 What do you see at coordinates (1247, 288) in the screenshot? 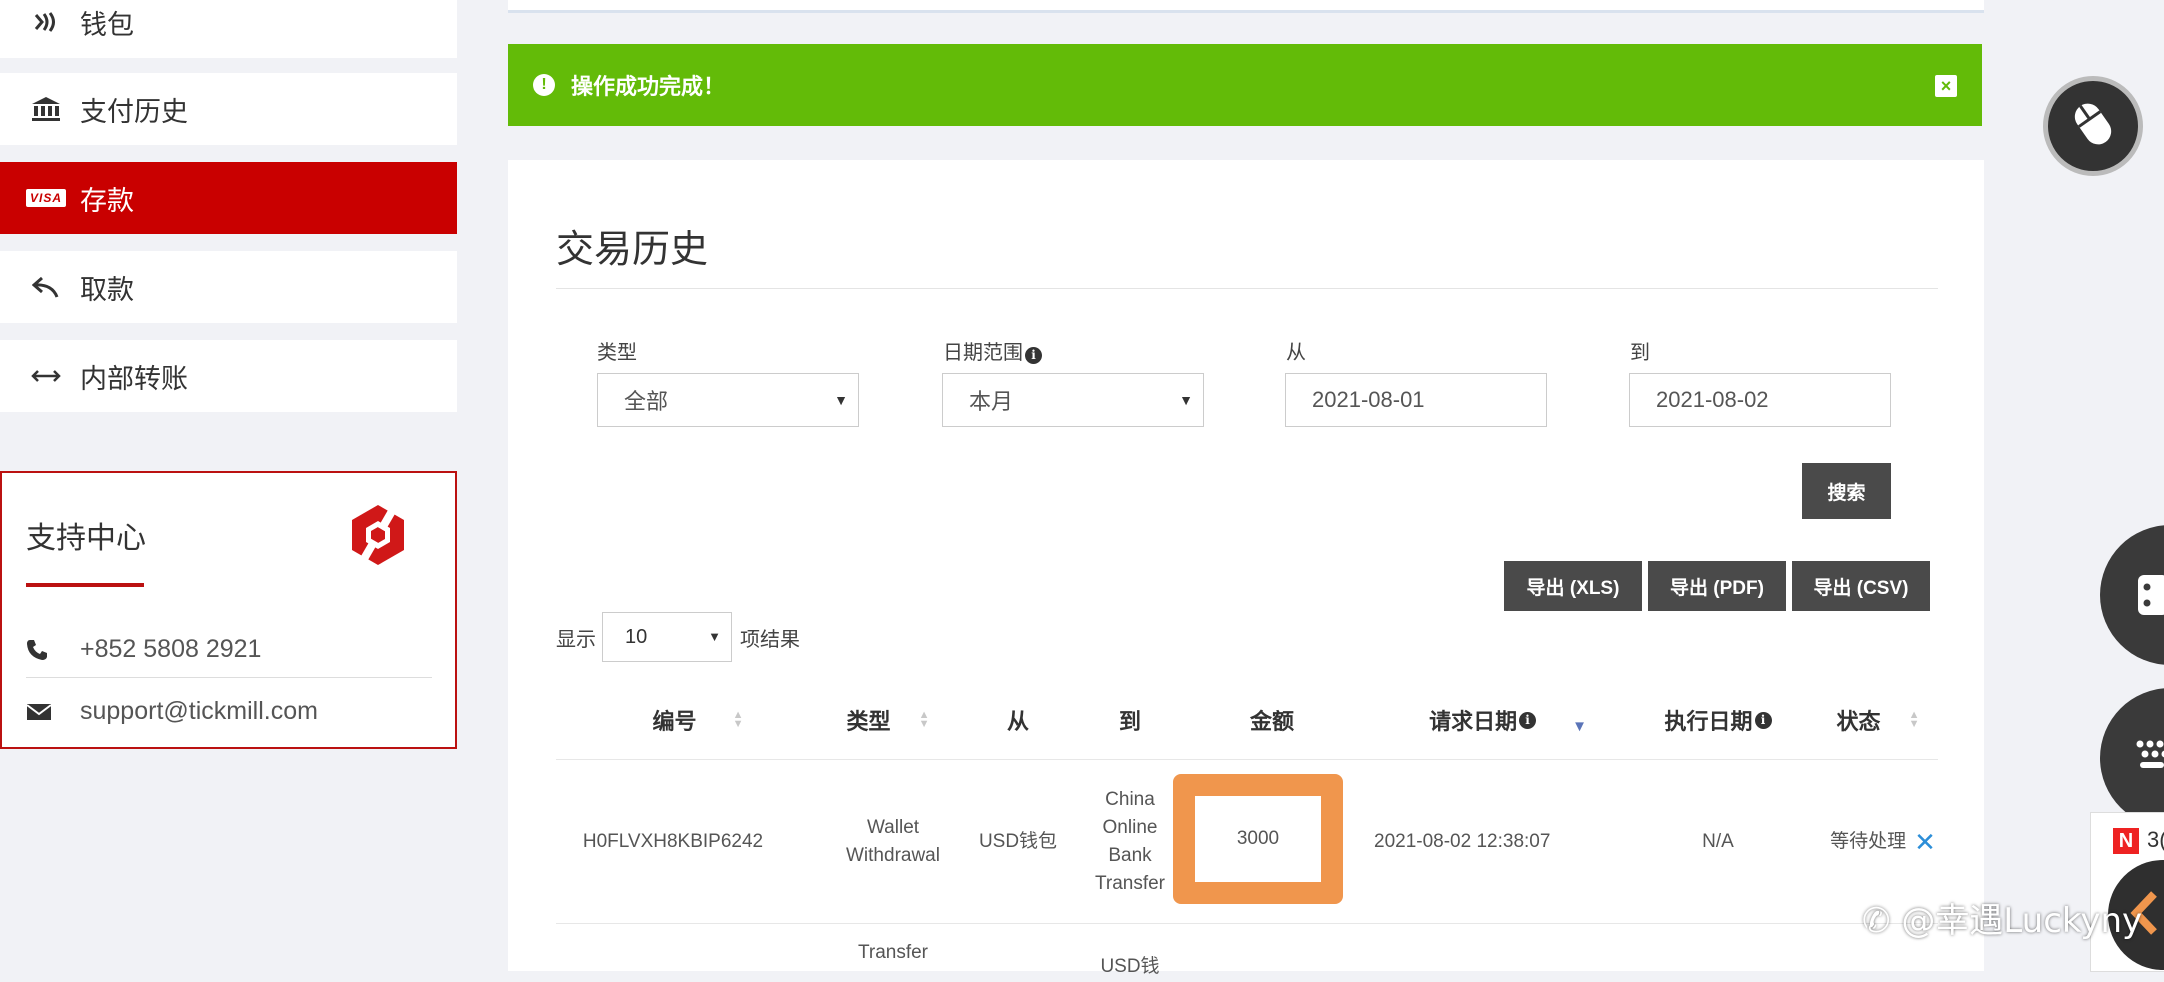
I see `title-divider` at bounding box center [1247, 288].